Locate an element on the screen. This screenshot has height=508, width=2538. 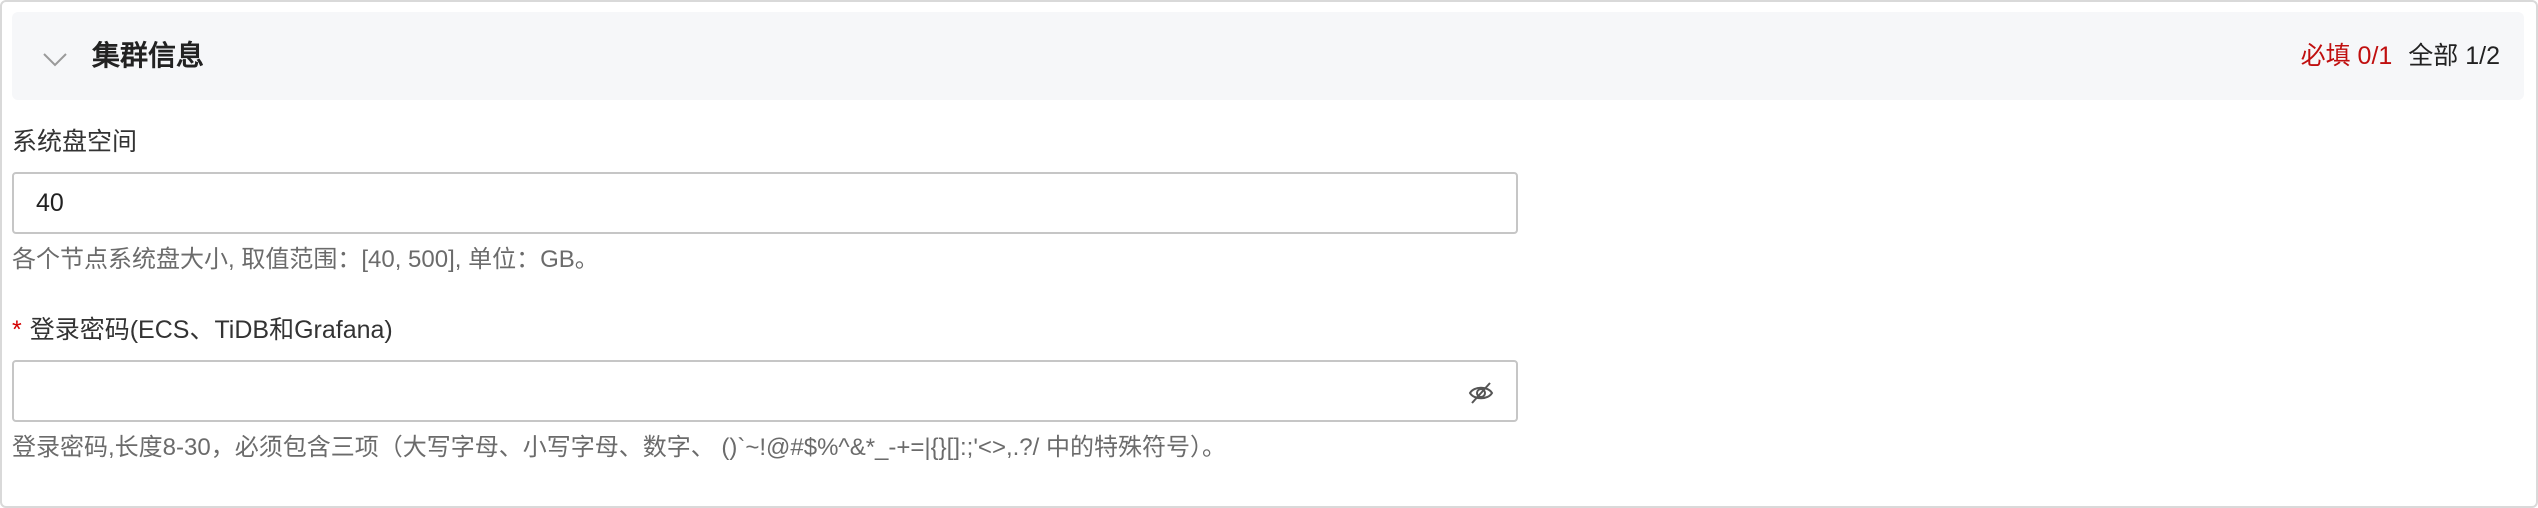
password-label-text: 登录密码(ECS、TiDB和Grafana) is located at coordinates (211, 330).